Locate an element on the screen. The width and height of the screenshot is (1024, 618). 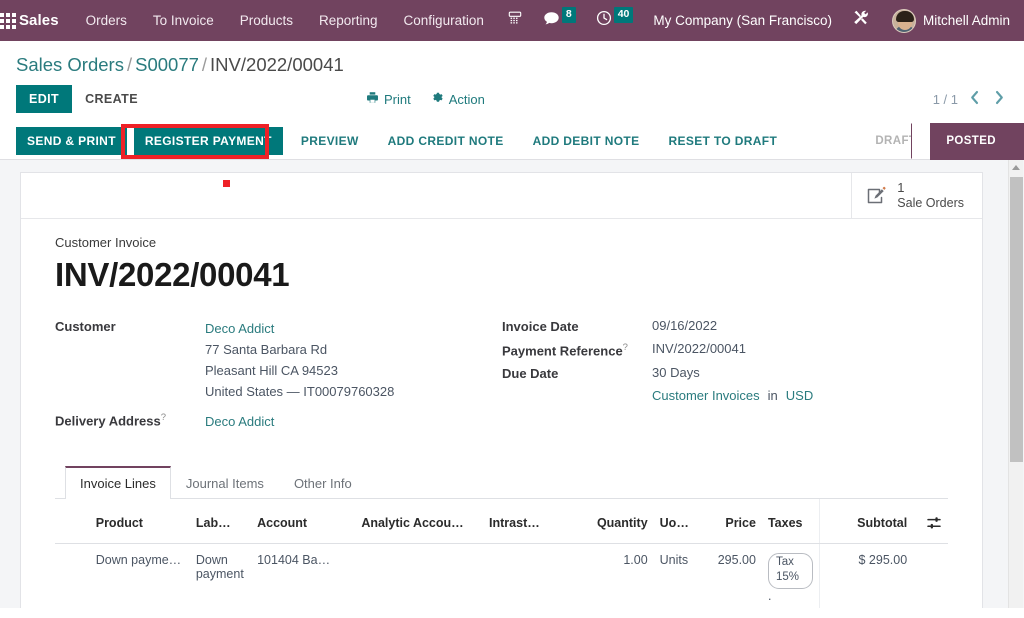
status-steps: DRAFT POSTED is located at coordinates (941, 141).